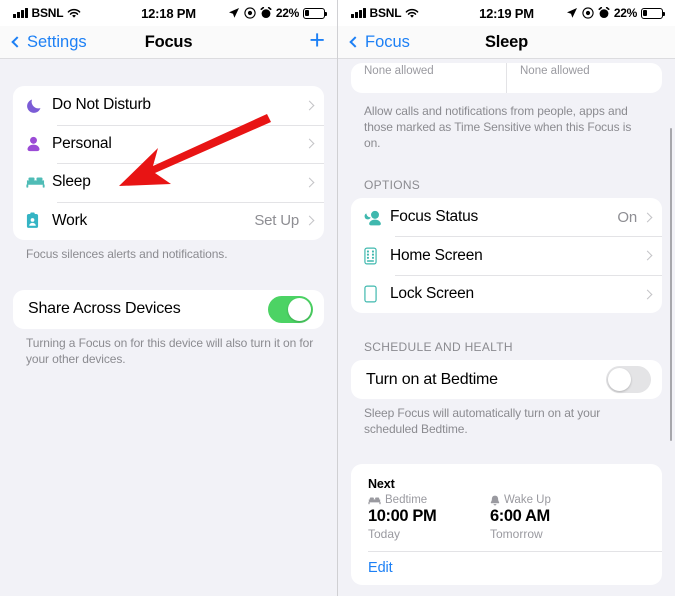  Describe the element at coordinates (392, 184) in the screenshot. I see `options-section-header: OPTIONS` at that location.